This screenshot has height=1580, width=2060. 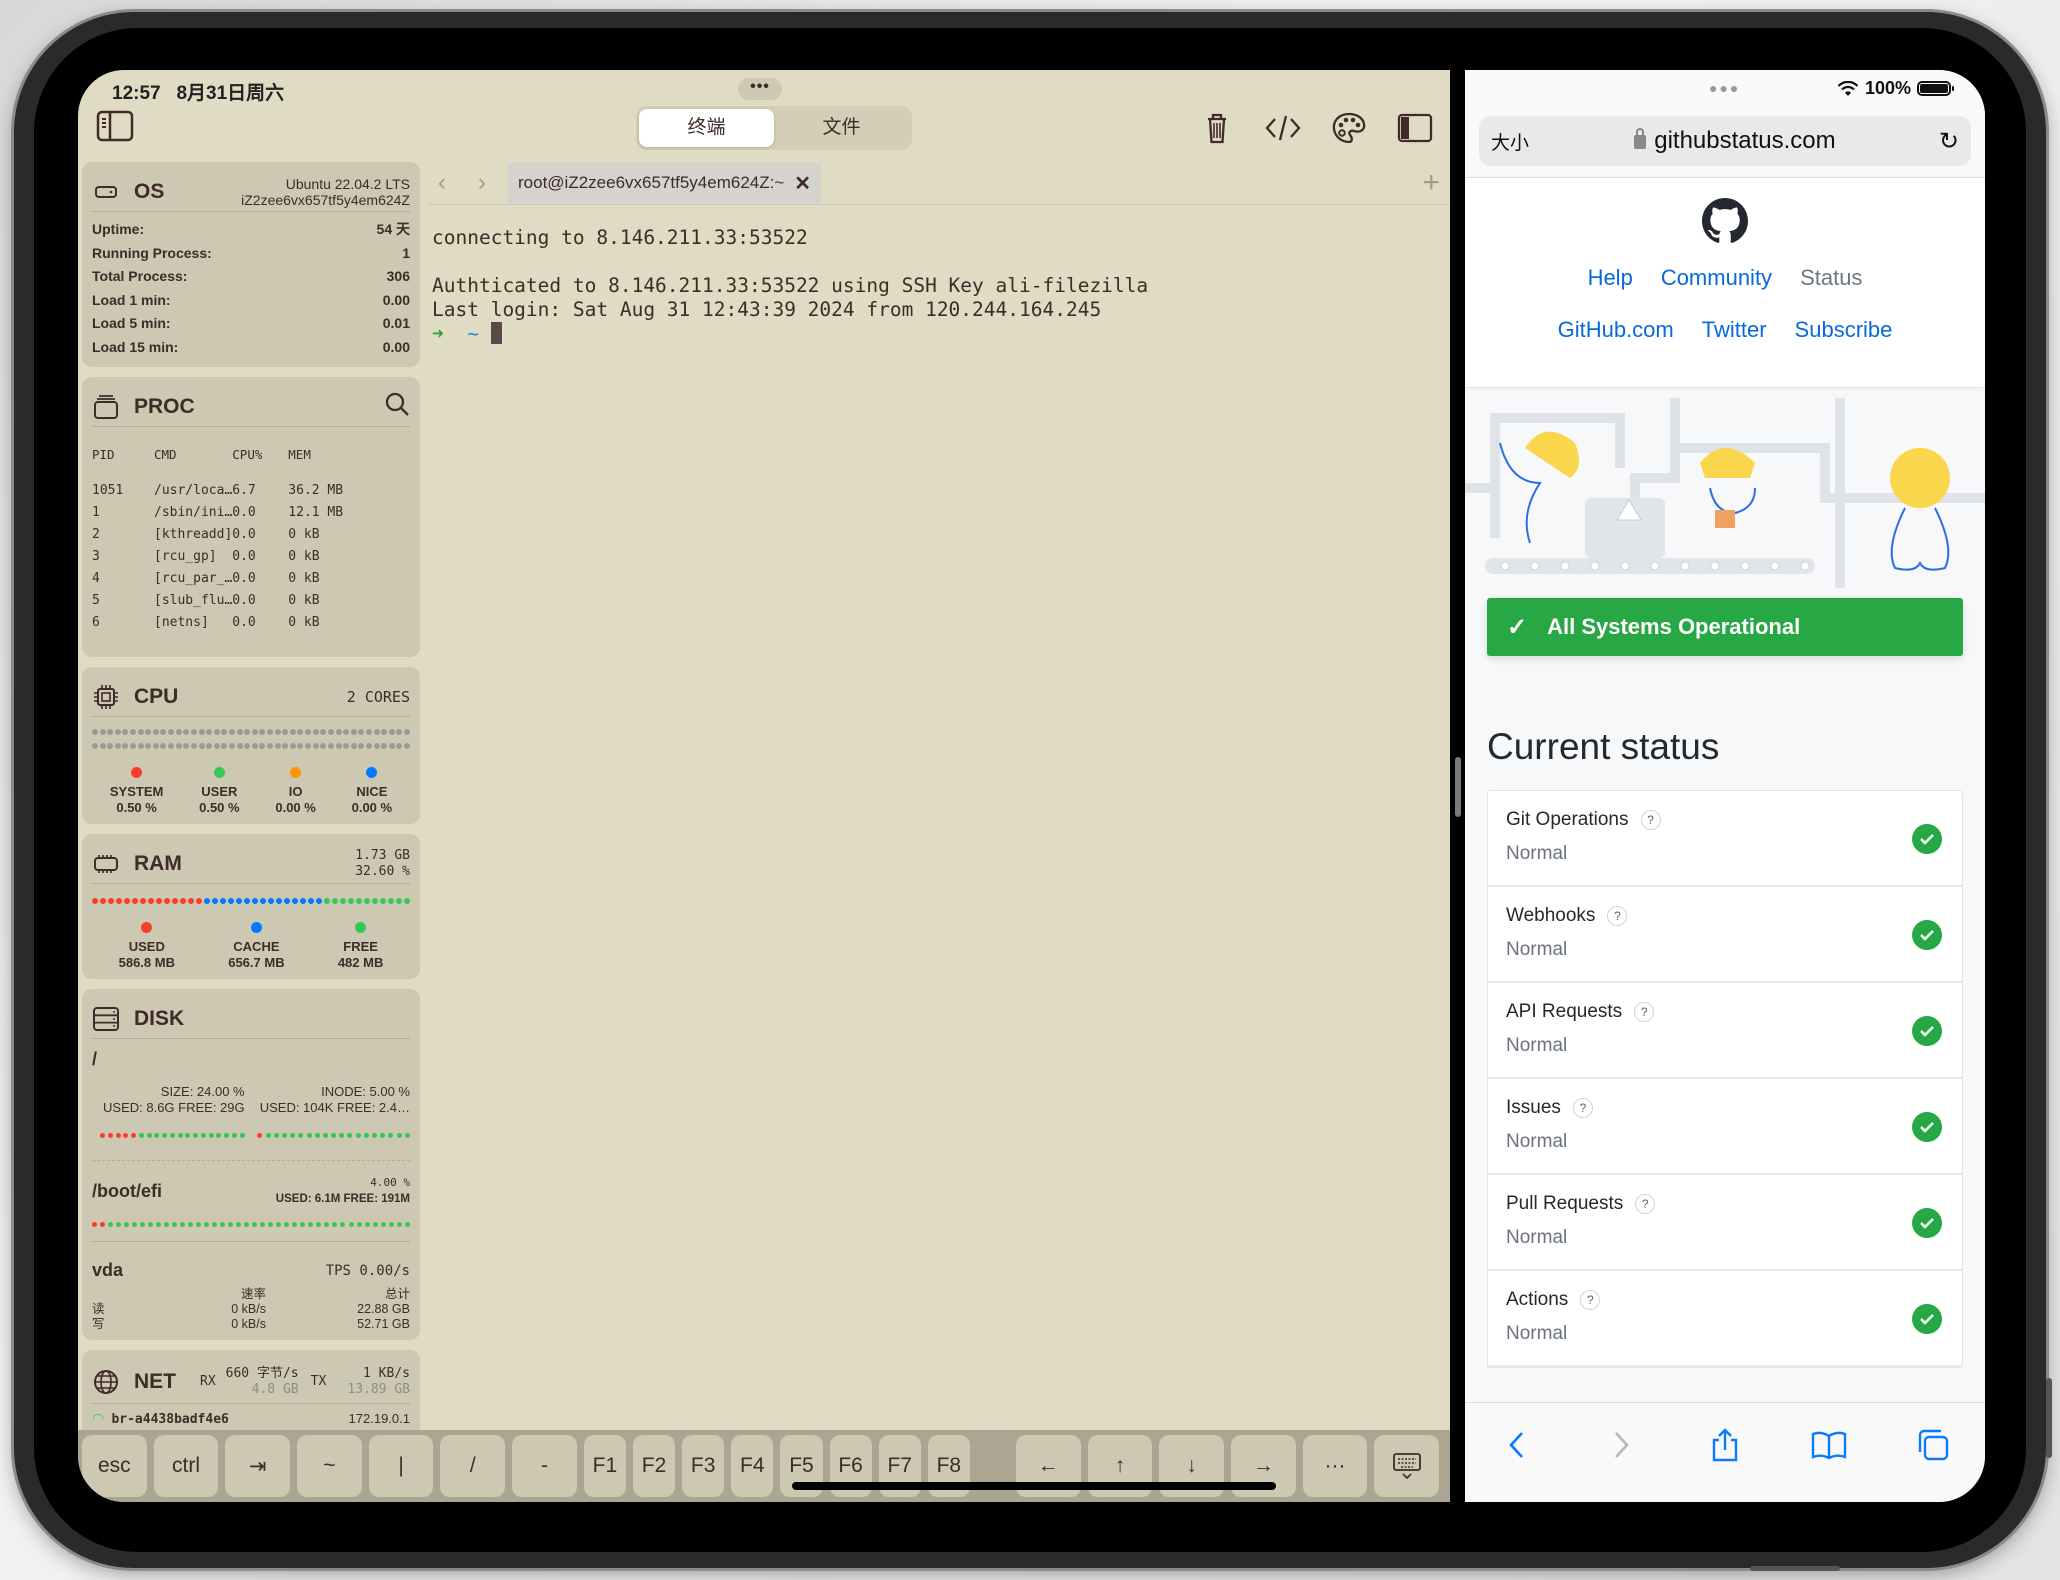 I want to click on key-button: -, so click(x=544, y=1466).